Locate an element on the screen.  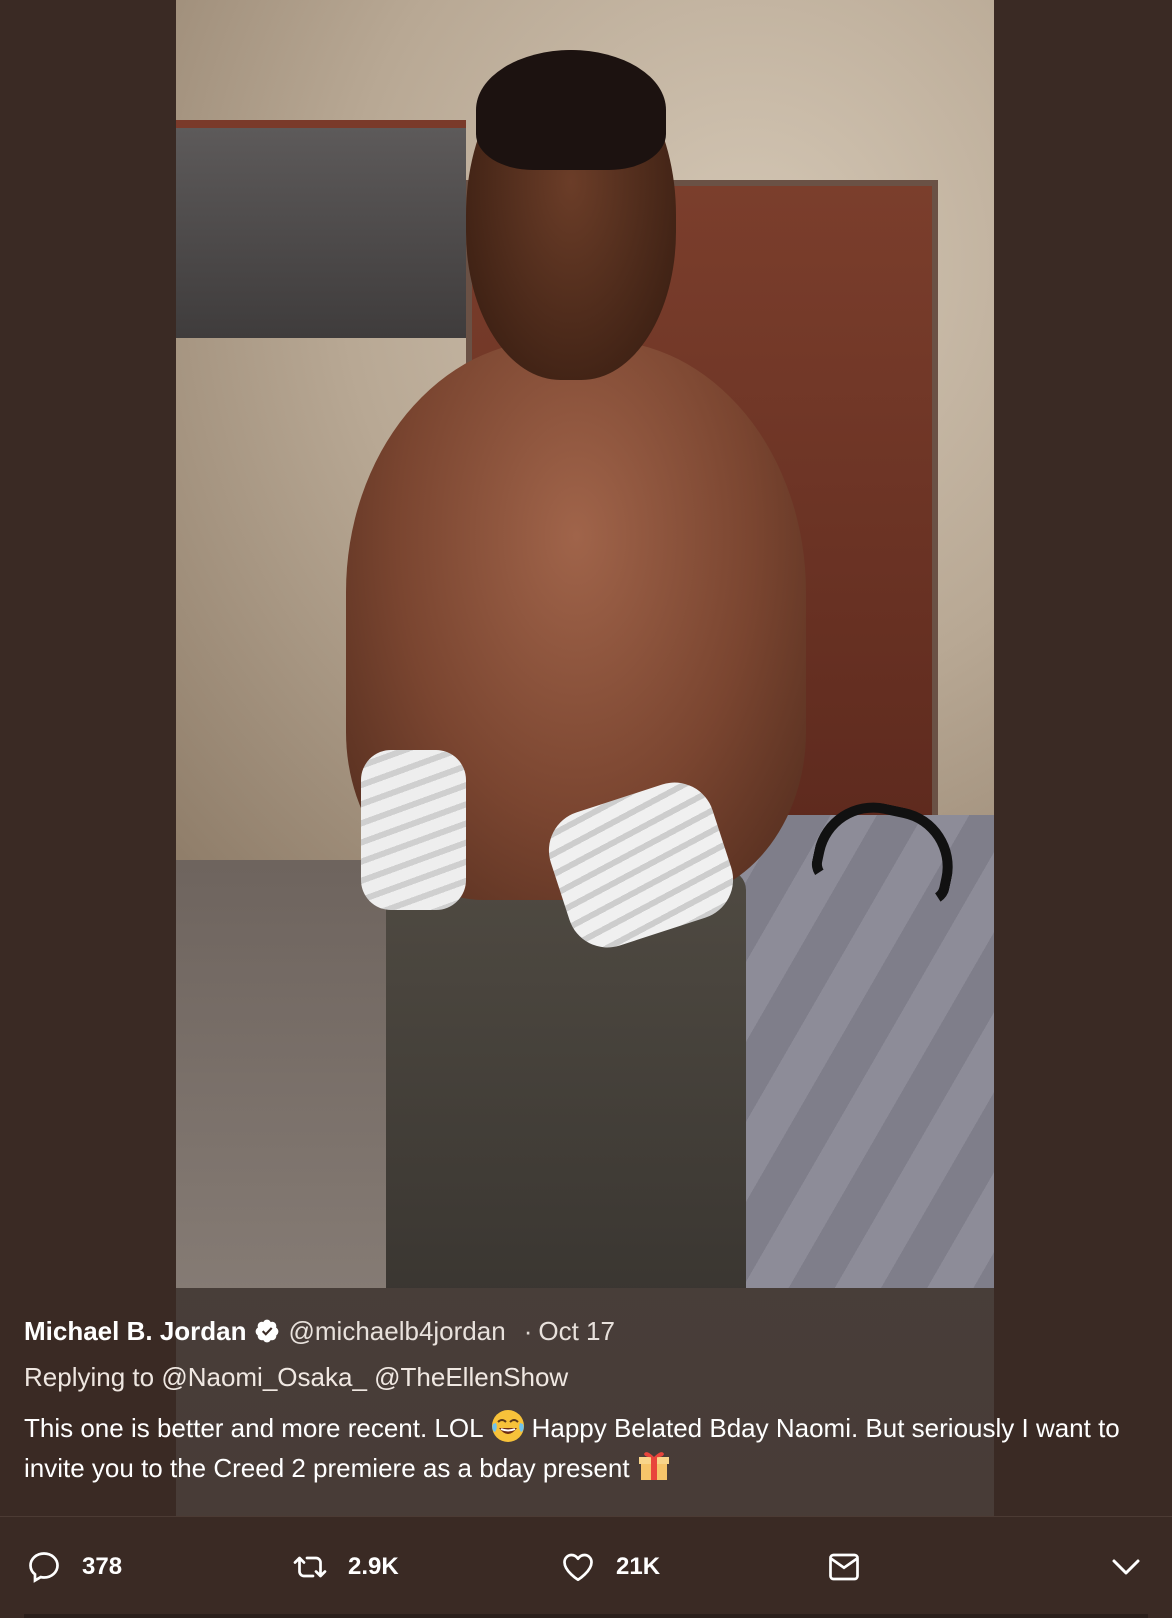
photo-person-hair is located at coordinates (571, 110).